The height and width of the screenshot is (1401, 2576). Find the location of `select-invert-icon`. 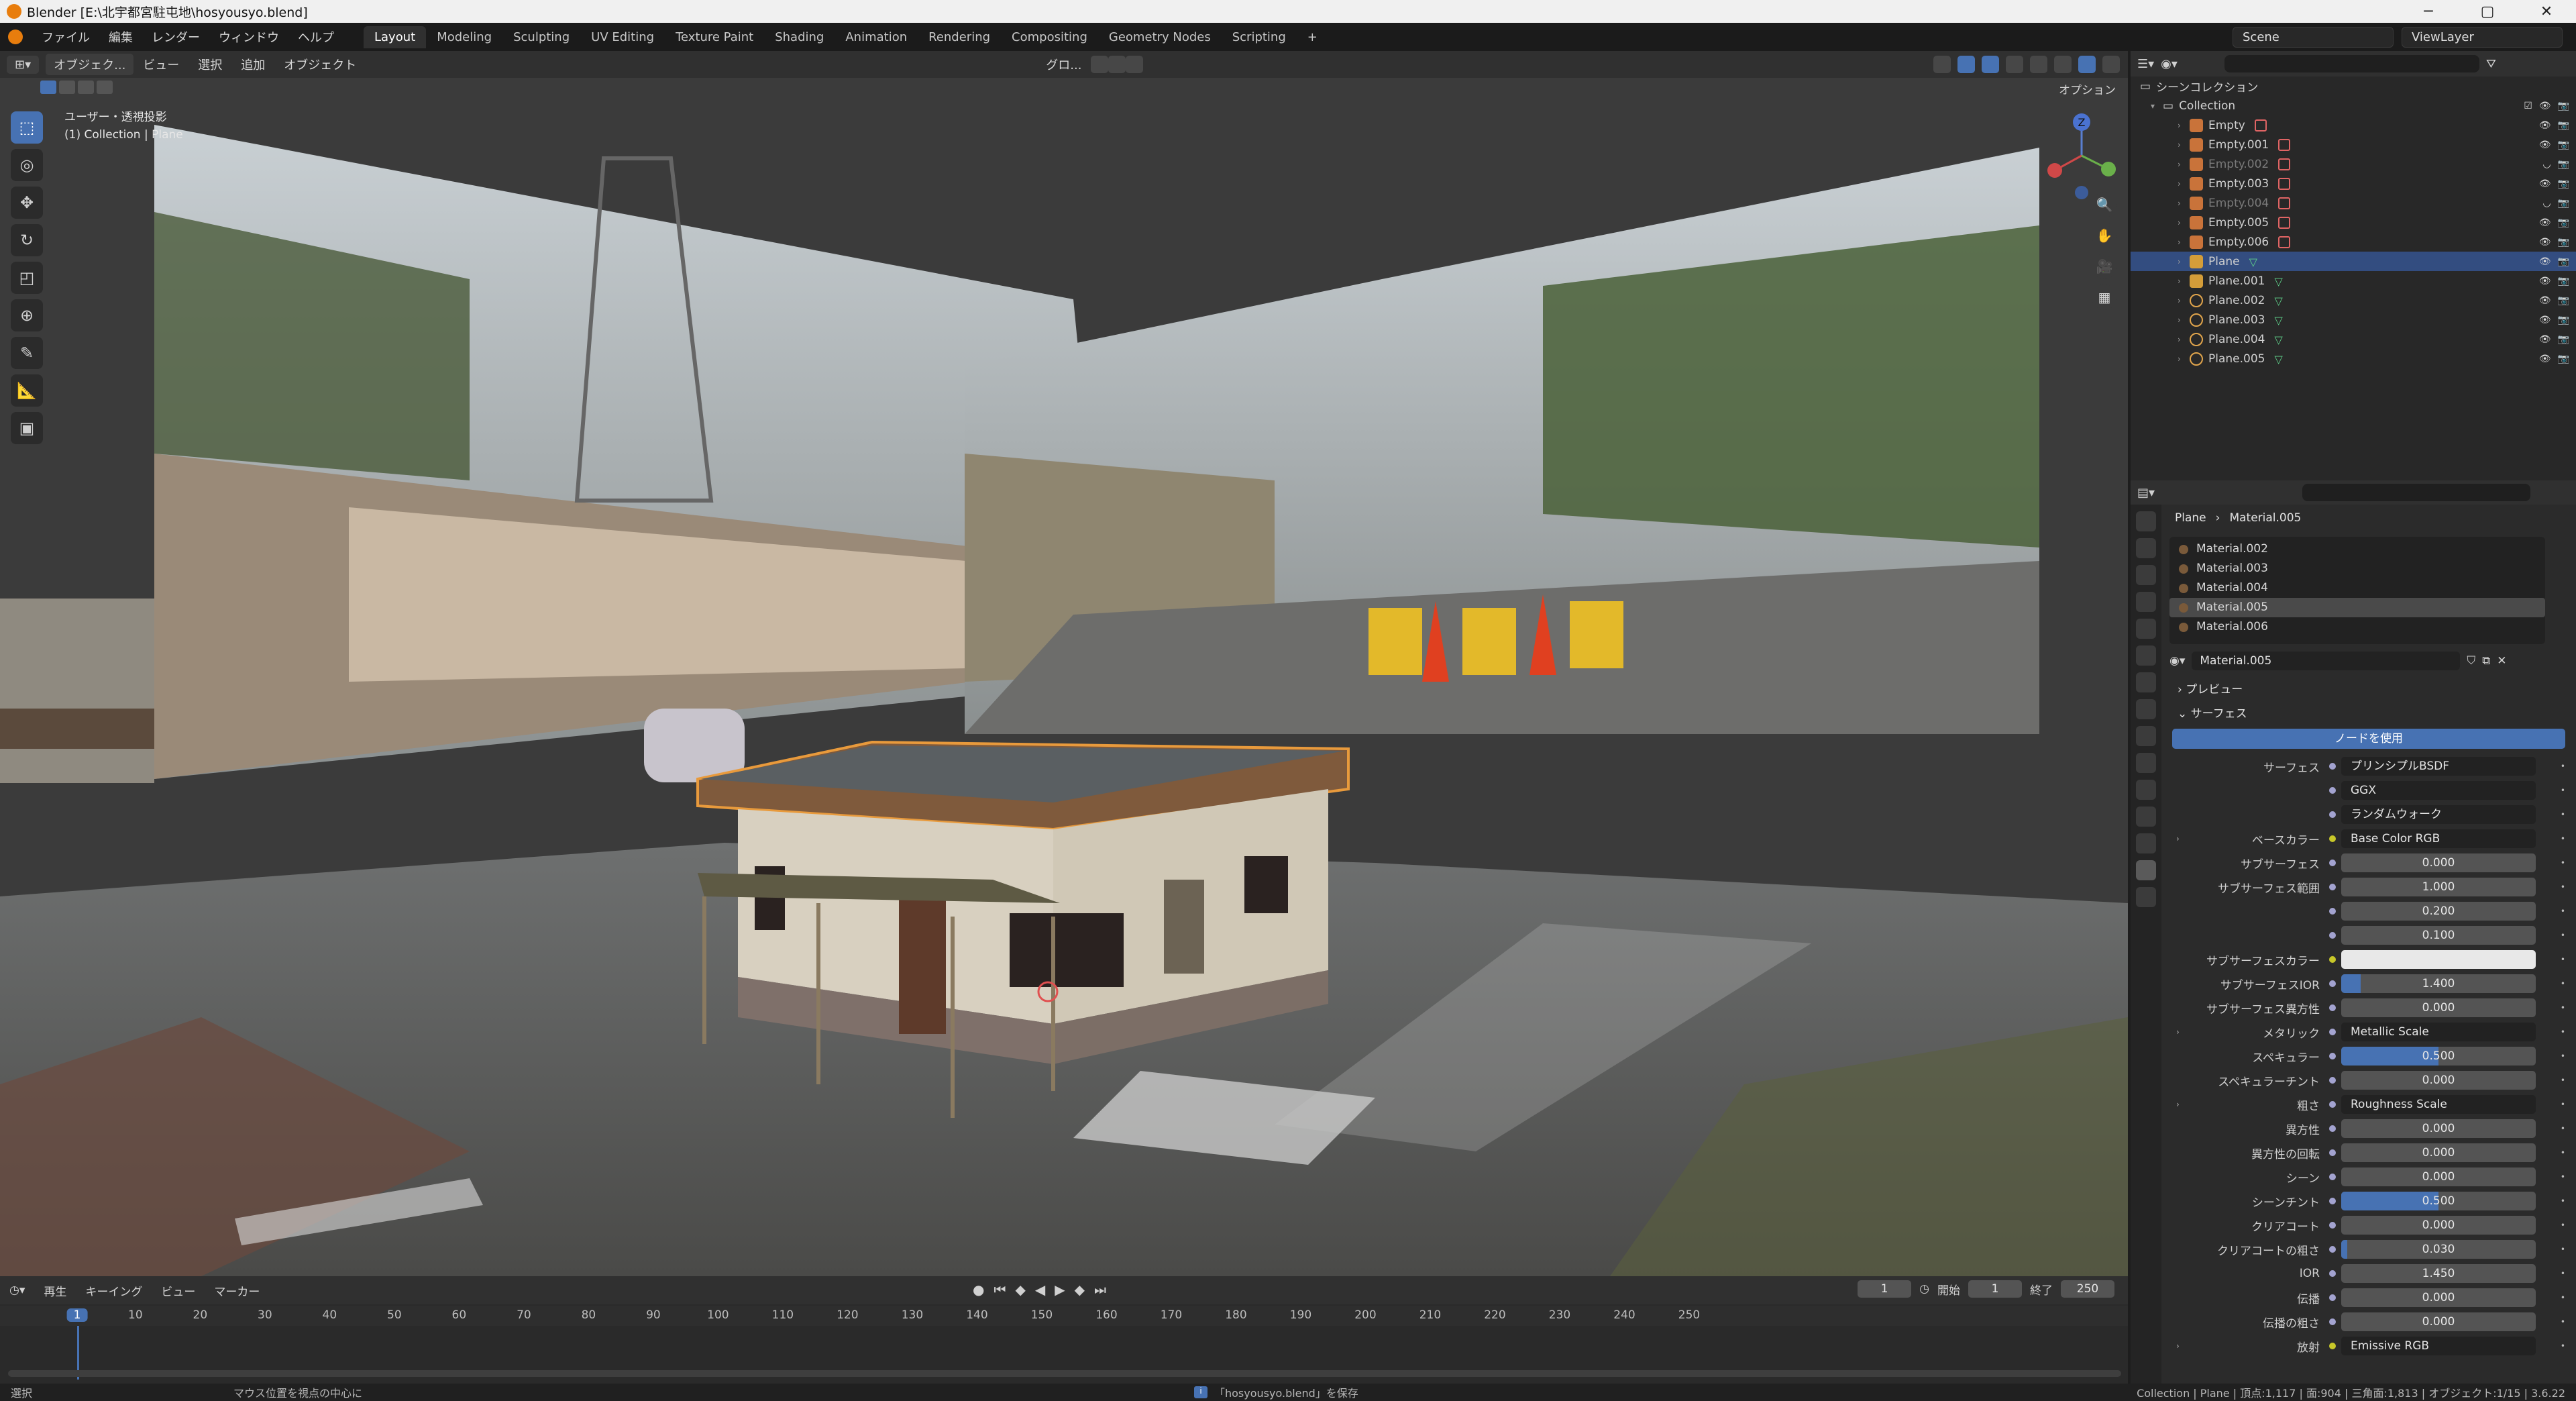

select-invert-icon is located at coordinates (105, 87).